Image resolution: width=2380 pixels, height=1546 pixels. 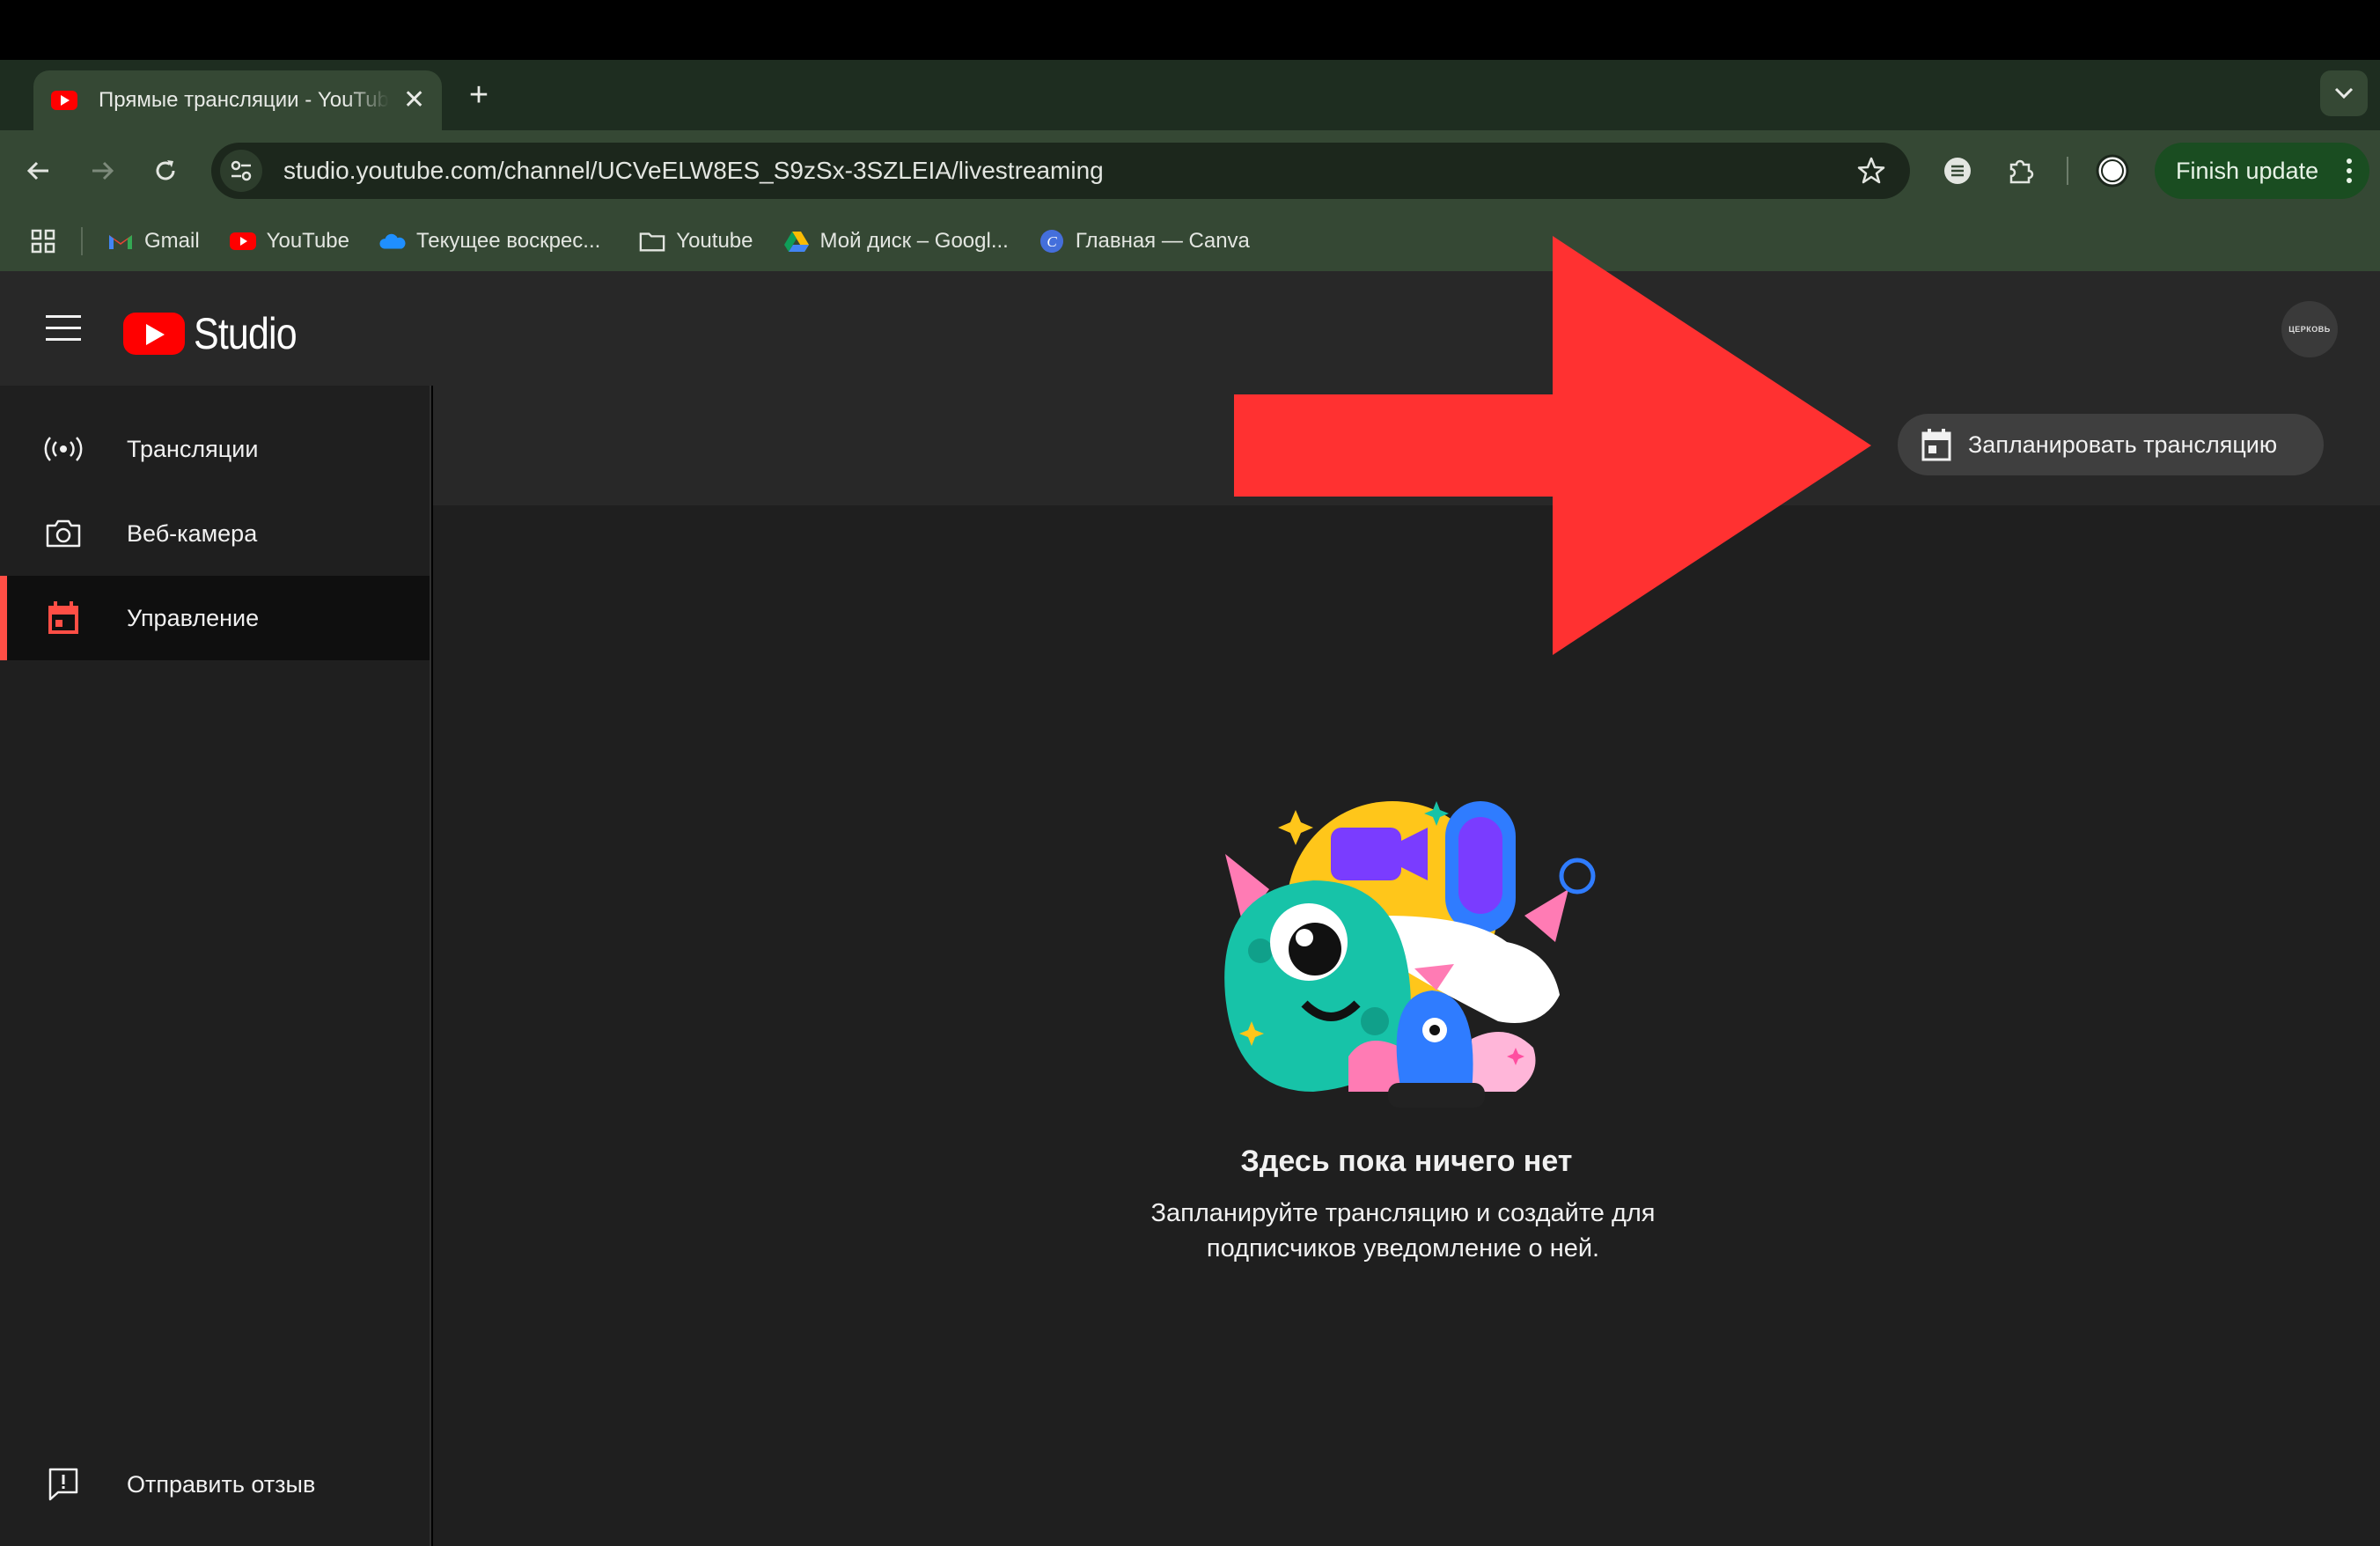 What do you see at coordinates (414, 100) in the screenshot?
I see `close-icon: ✕` at bounding box center [414, 100].